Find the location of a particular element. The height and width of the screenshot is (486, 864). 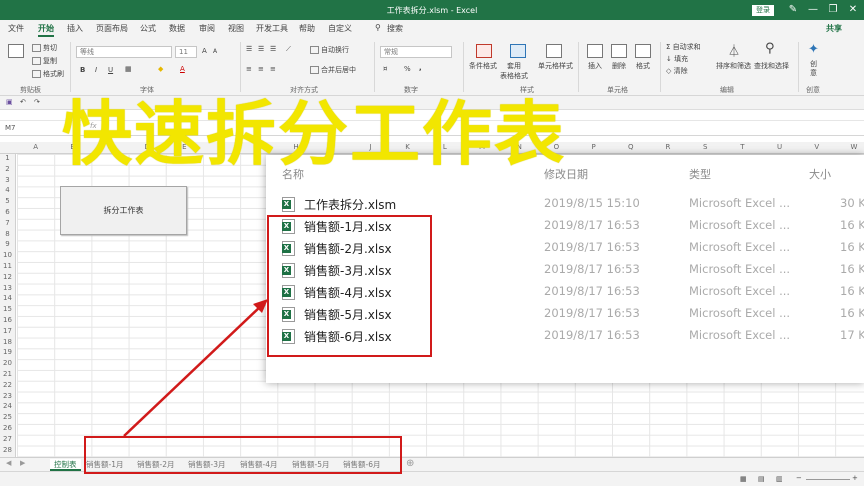

close-button: ✕ is located at coordinates (853, 10).